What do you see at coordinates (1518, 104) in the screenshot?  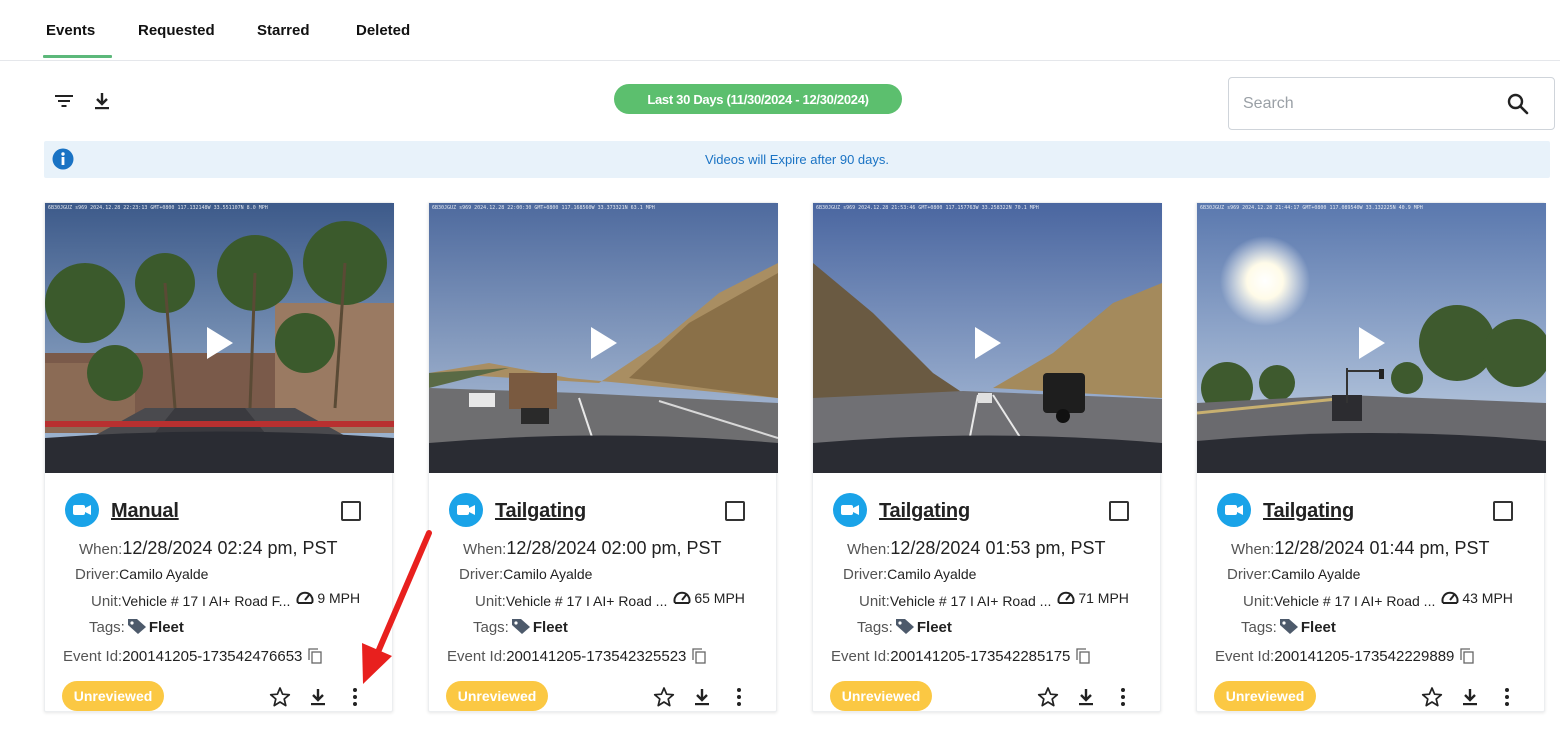 I see `search-icon` at bounding box center [1518, 104].